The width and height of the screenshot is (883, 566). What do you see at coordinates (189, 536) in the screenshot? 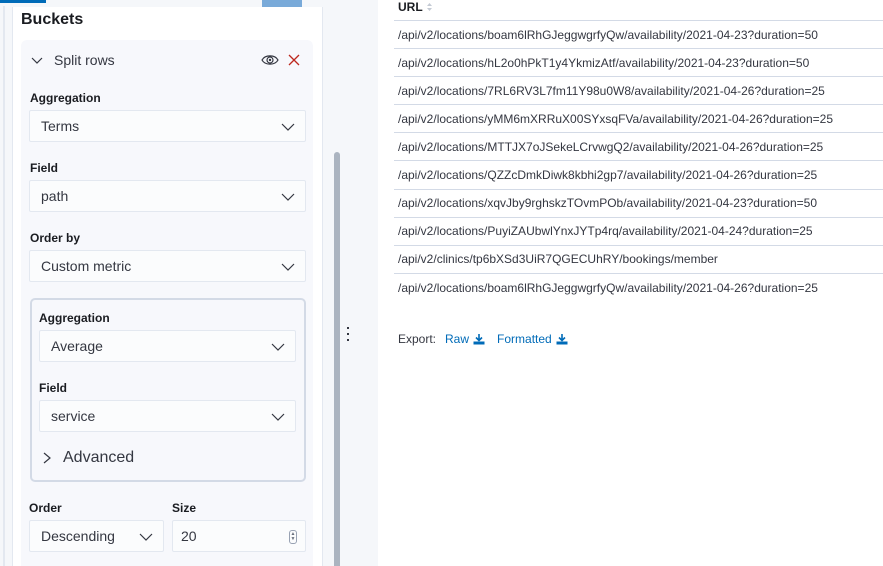
I see `size-value: 20` at bounding box center [189, 536].